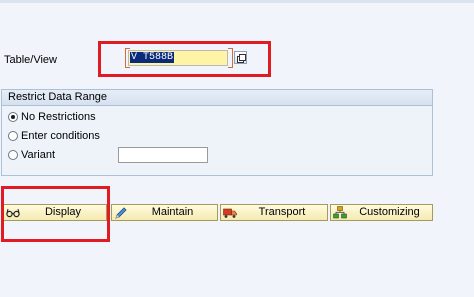 The width and height of the screenshot is (474, 297). Describe the element at coordinates (184, 59) in the screenshot. I see `annotation-box-table-view` at that location.